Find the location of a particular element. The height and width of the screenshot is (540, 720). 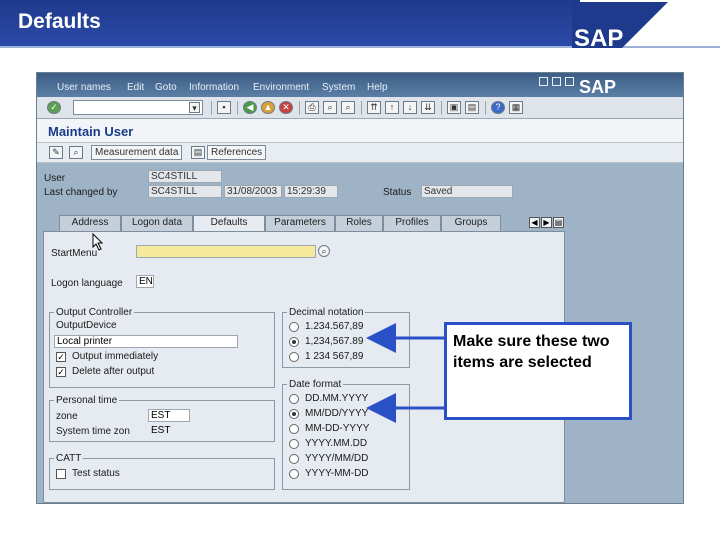

first-page-icon: ⇈ is located at coordinates (374, 107).